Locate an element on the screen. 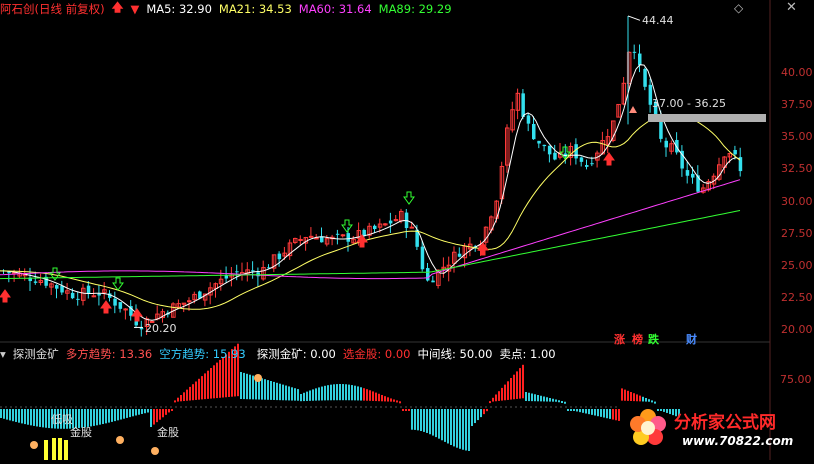  indicator-dropdown-icon: ▾ is located at coordinates (3, 354).